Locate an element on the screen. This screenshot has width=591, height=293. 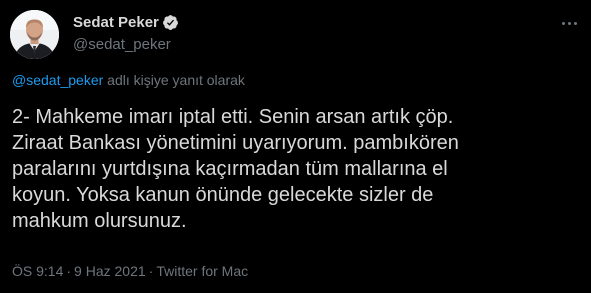
tweet-meta: ÖS 9:14 · 9 Haz 2021 · Twitter for Mac is located at coordinates (130, 271).